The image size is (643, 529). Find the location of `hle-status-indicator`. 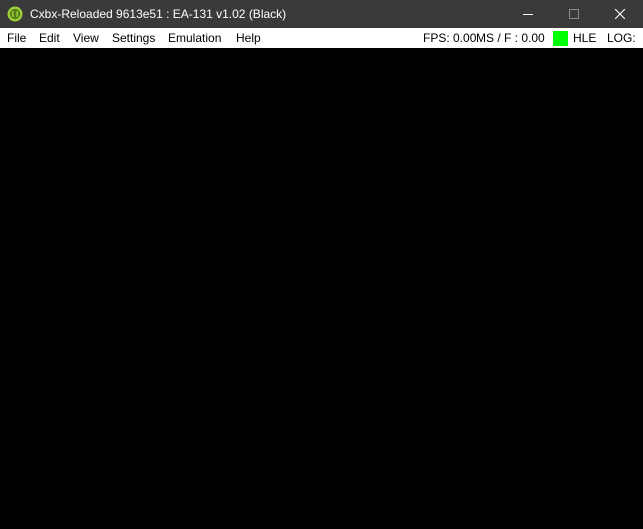

hle-status-indicator is located at coordinates (560, 38).